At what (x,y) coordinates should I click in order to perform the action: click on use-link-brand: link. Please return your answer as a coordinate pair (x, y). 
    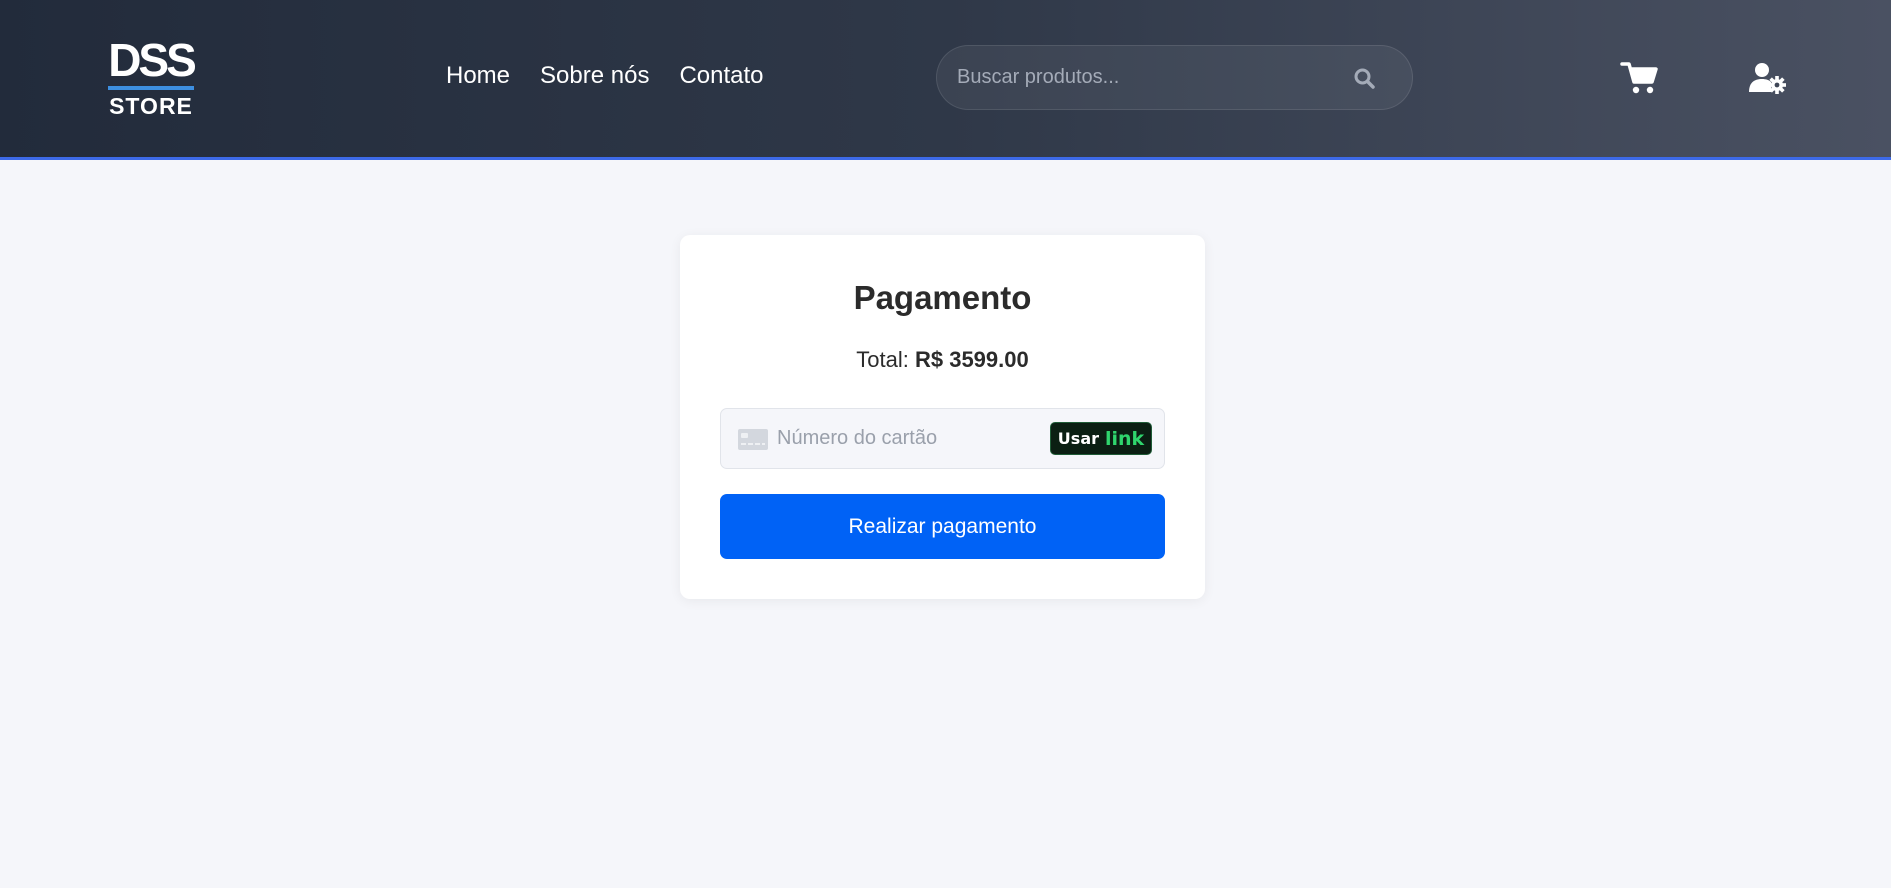
    Looking at the image, I should click on (1125, 438).